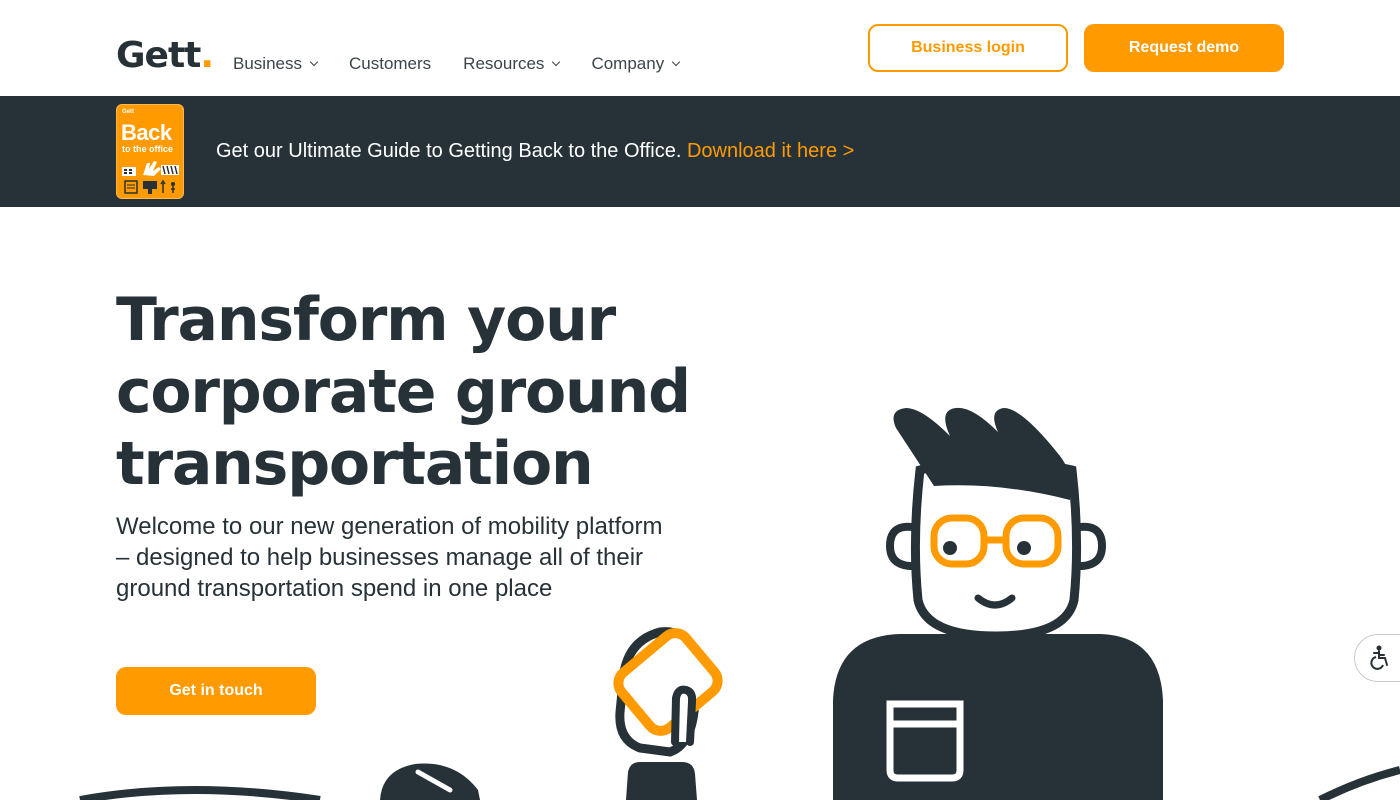  I want to click on main-nav: Business Customers Resources Company, so click(472, 64).